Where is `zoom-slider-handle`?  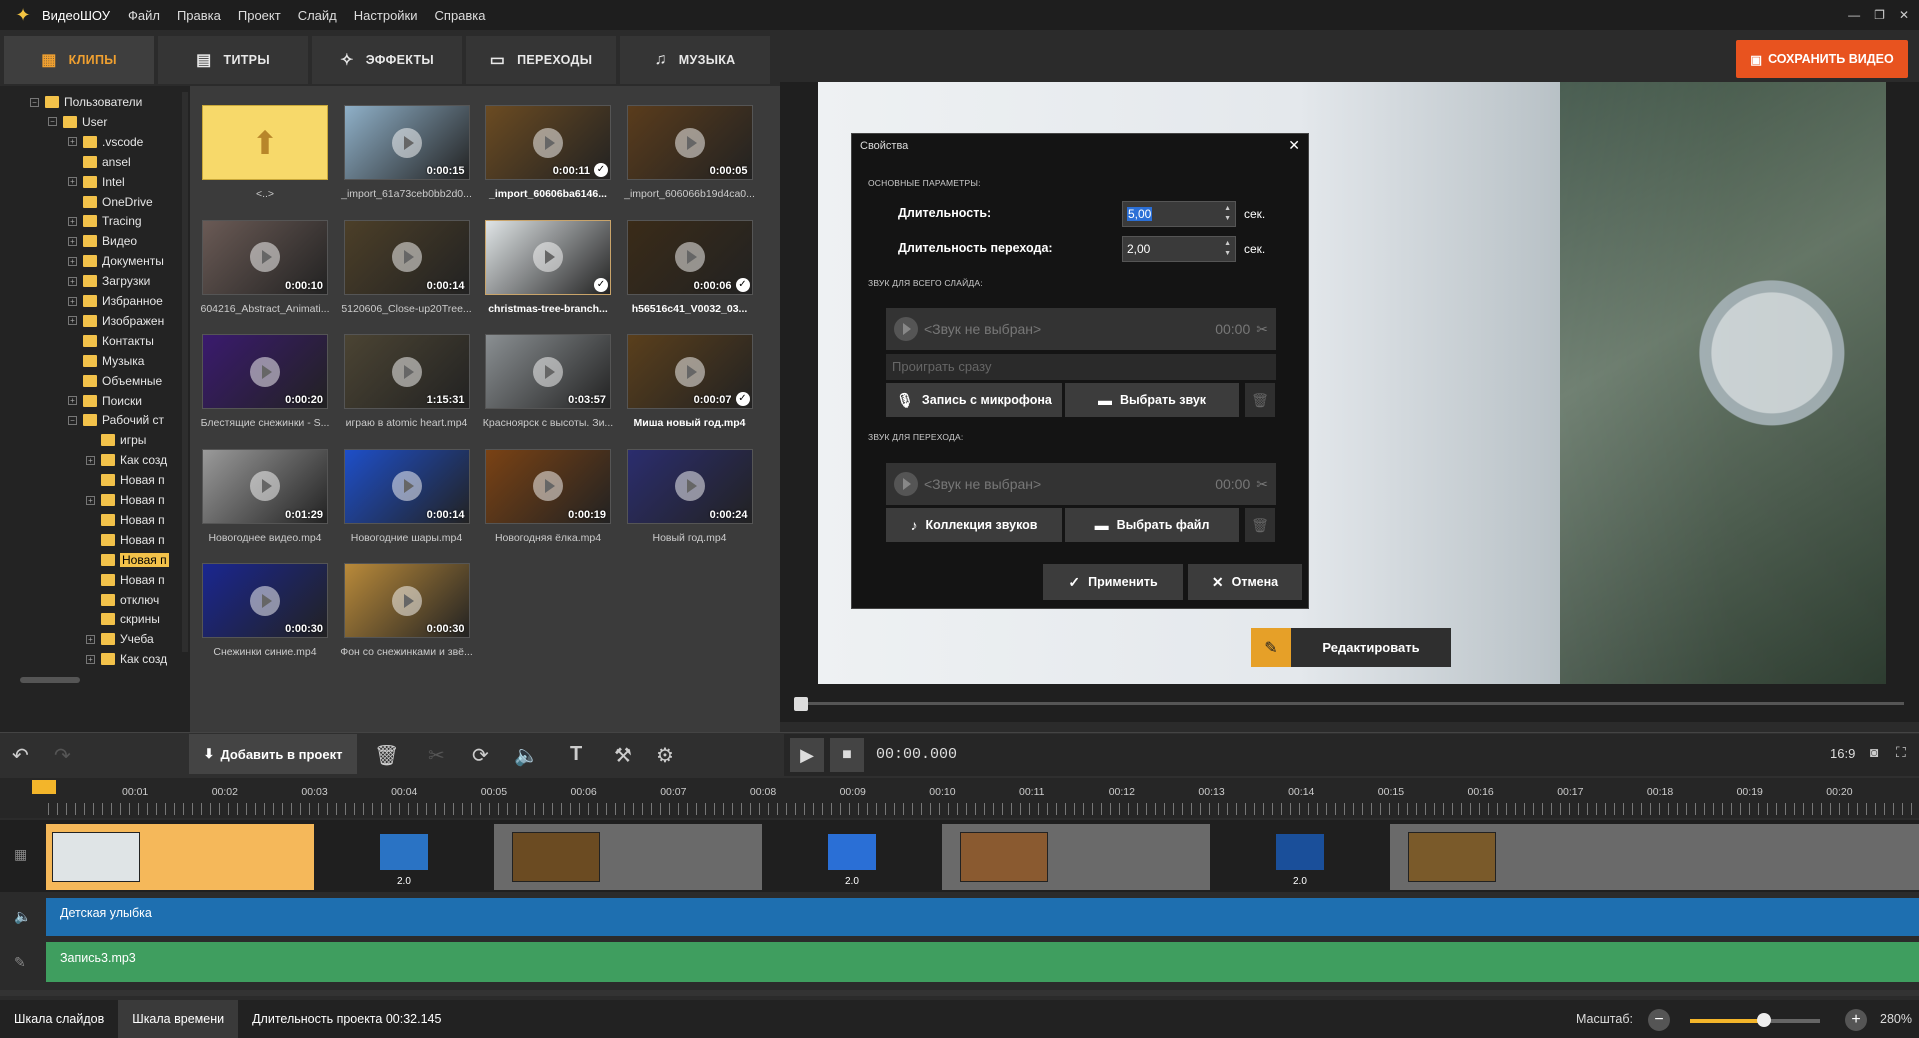 zoom-slider-handle is located at coordinates (1764, 1020).